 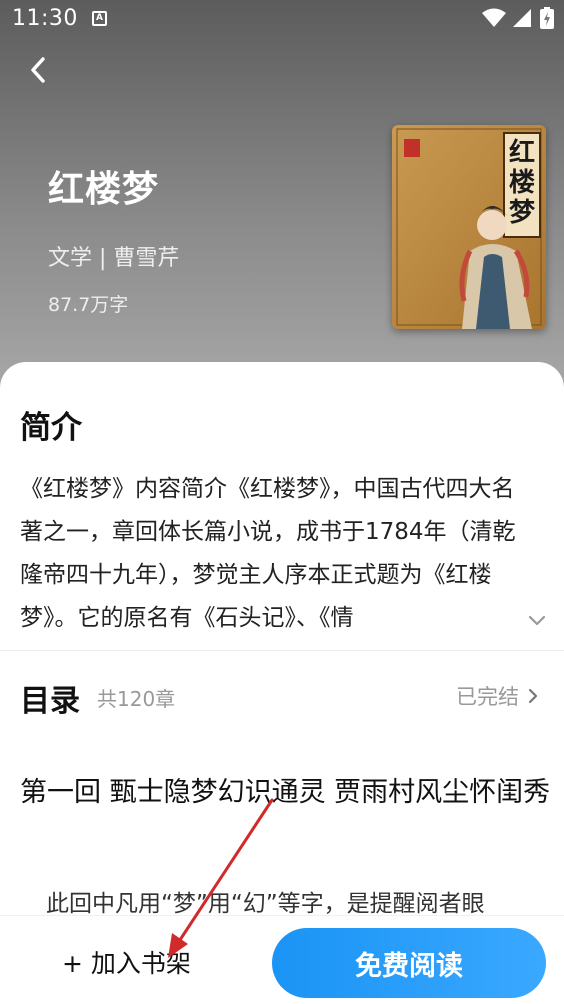 I want to click on free-read-button: 免费阅读, so click(x=409, y=963).